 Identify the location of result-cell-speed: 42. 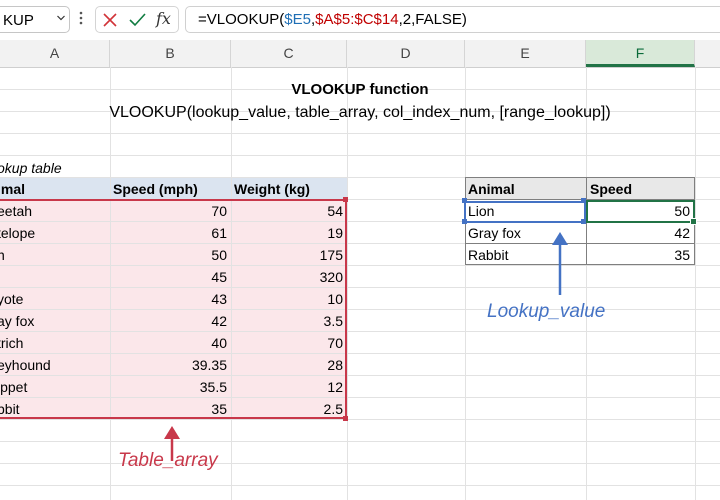
(638, 233).